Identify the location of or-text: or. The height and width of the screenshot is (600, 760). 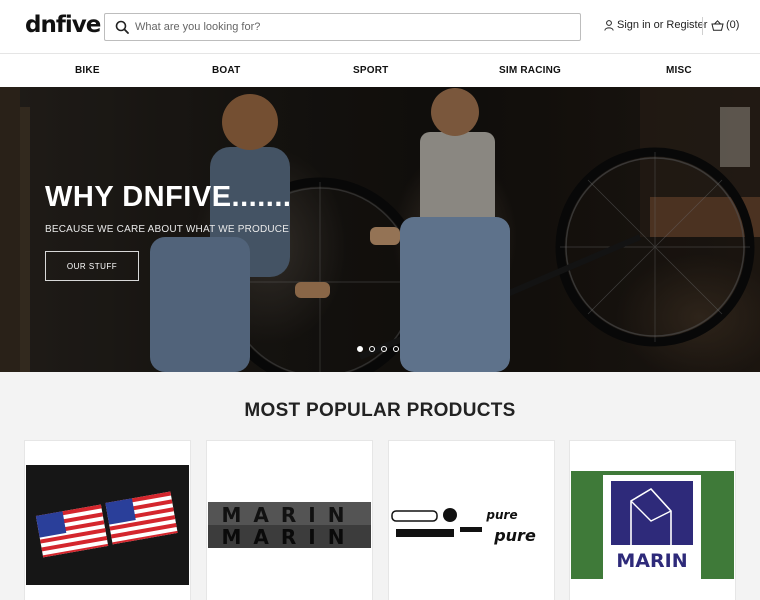
(658, 25).